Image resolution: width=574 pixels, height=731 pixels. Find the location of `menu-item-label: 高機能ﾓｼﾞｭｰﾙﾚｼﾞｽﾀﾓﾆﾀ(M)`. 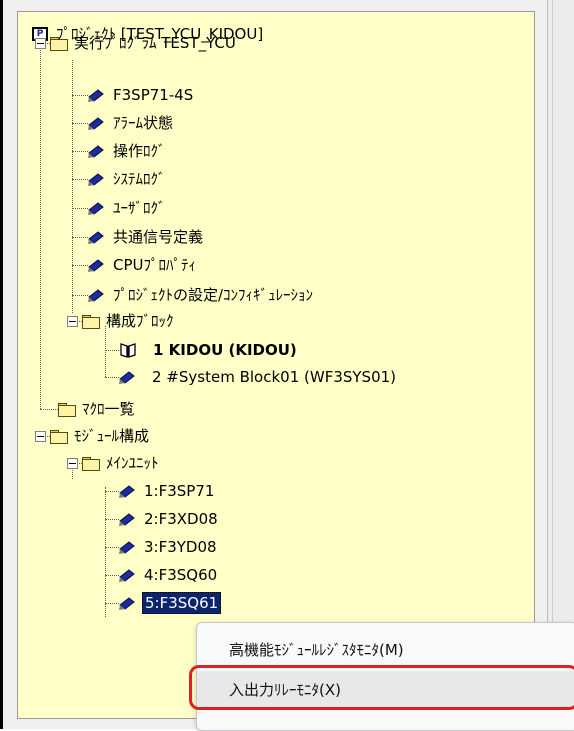

menu-item-label: 高機能ﾓｼﾞｭｰﾙﾚｼﾞｽﾀﾓﾆﾀ(M) is located at coordinates (316, 649).